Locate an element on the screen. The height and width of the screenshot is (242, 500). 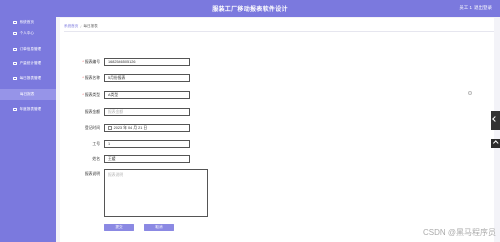
sidebar-item-daily-report: 每日报表 is located at coordinates (28, 94).